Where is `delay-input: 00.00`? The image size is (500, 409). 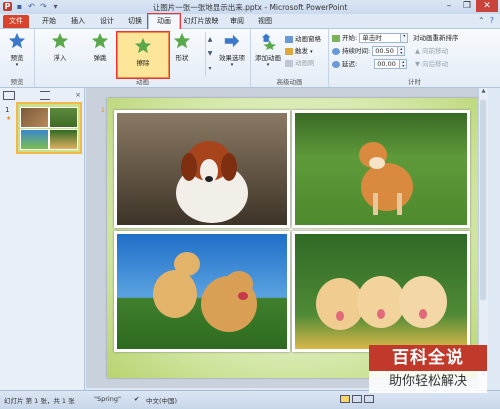
delay-input: 00.00 is located at coordinates (387, 64).